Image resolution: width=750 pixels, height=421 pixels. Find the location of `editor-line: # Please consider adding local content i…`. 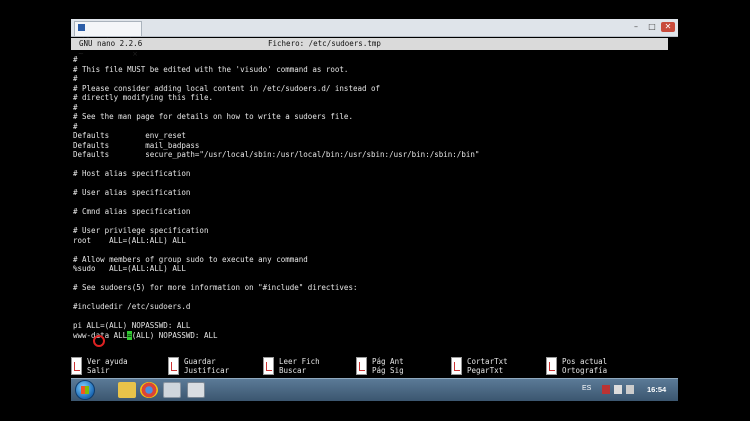

editor-line: # Please consider adding local content i… is located at coordinates (227, 88).